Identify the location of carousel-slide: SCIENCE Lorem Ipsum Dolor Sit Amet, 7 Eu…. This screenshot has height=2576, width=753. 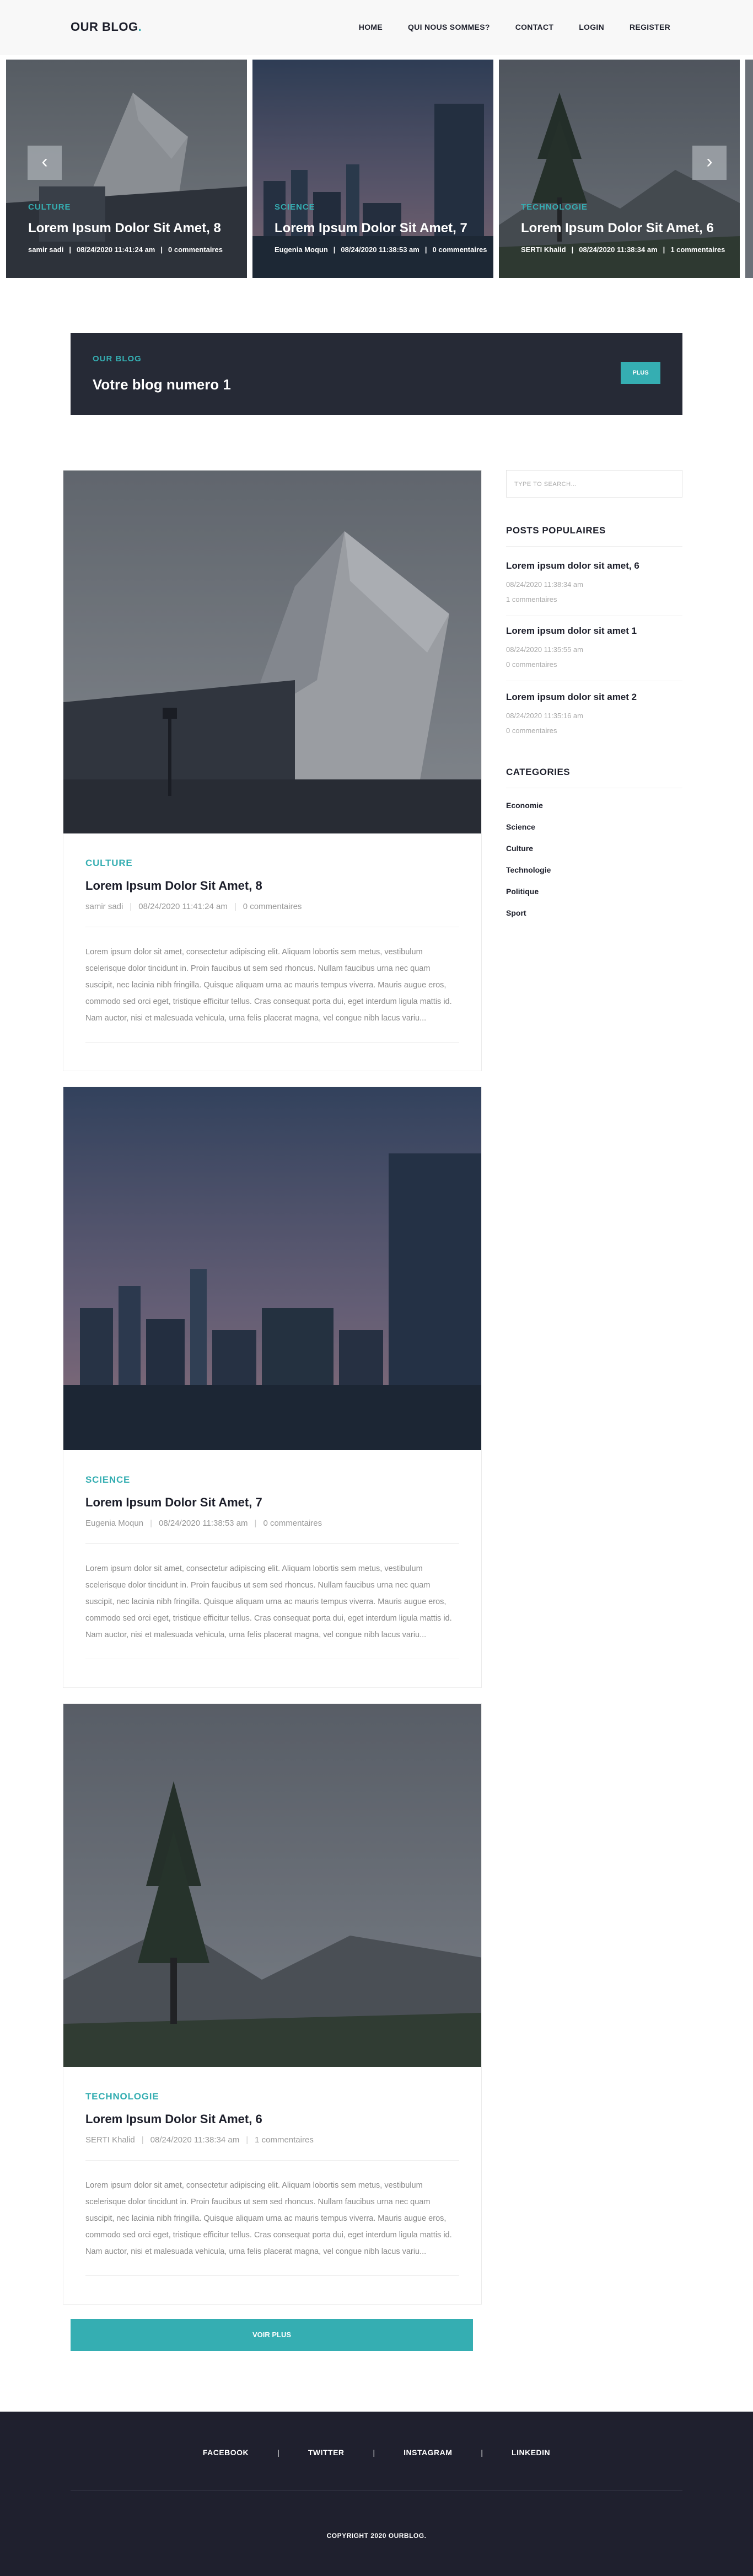
(372, 169).